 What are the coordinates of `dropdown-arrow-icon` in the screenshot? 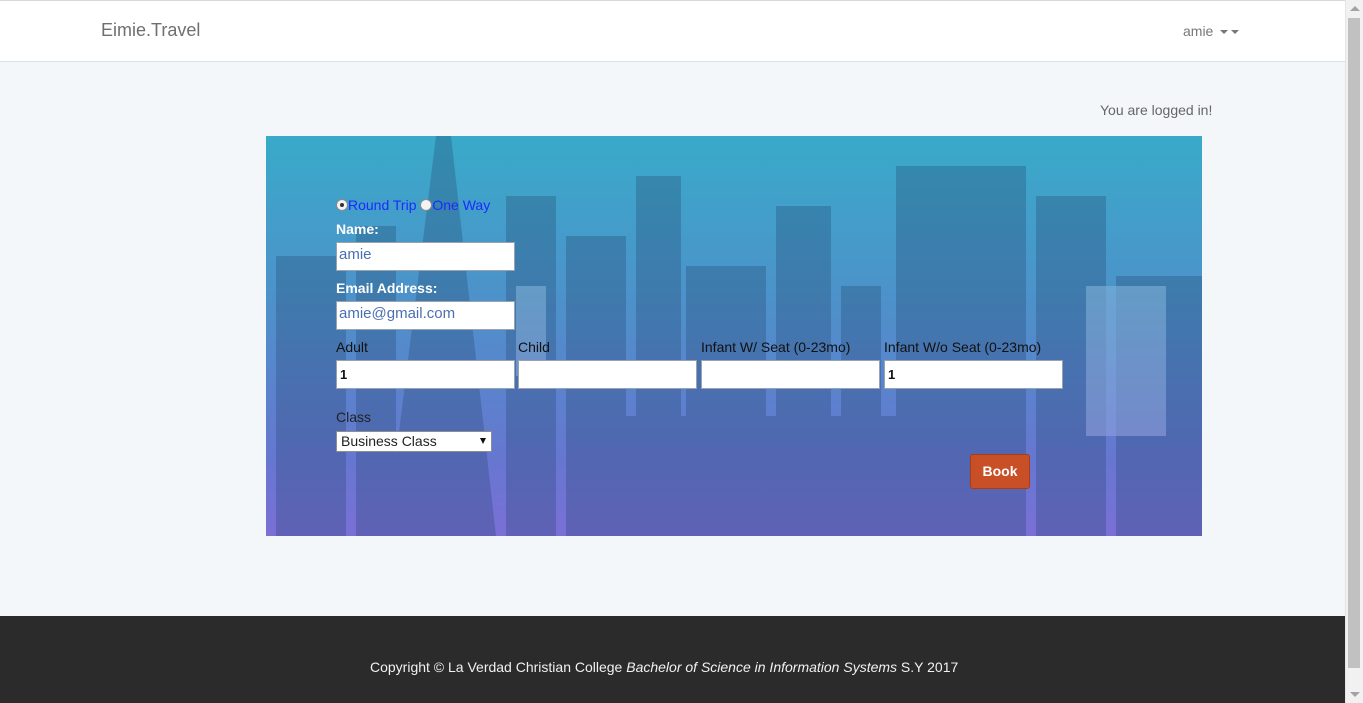 It's located at (483, 441).